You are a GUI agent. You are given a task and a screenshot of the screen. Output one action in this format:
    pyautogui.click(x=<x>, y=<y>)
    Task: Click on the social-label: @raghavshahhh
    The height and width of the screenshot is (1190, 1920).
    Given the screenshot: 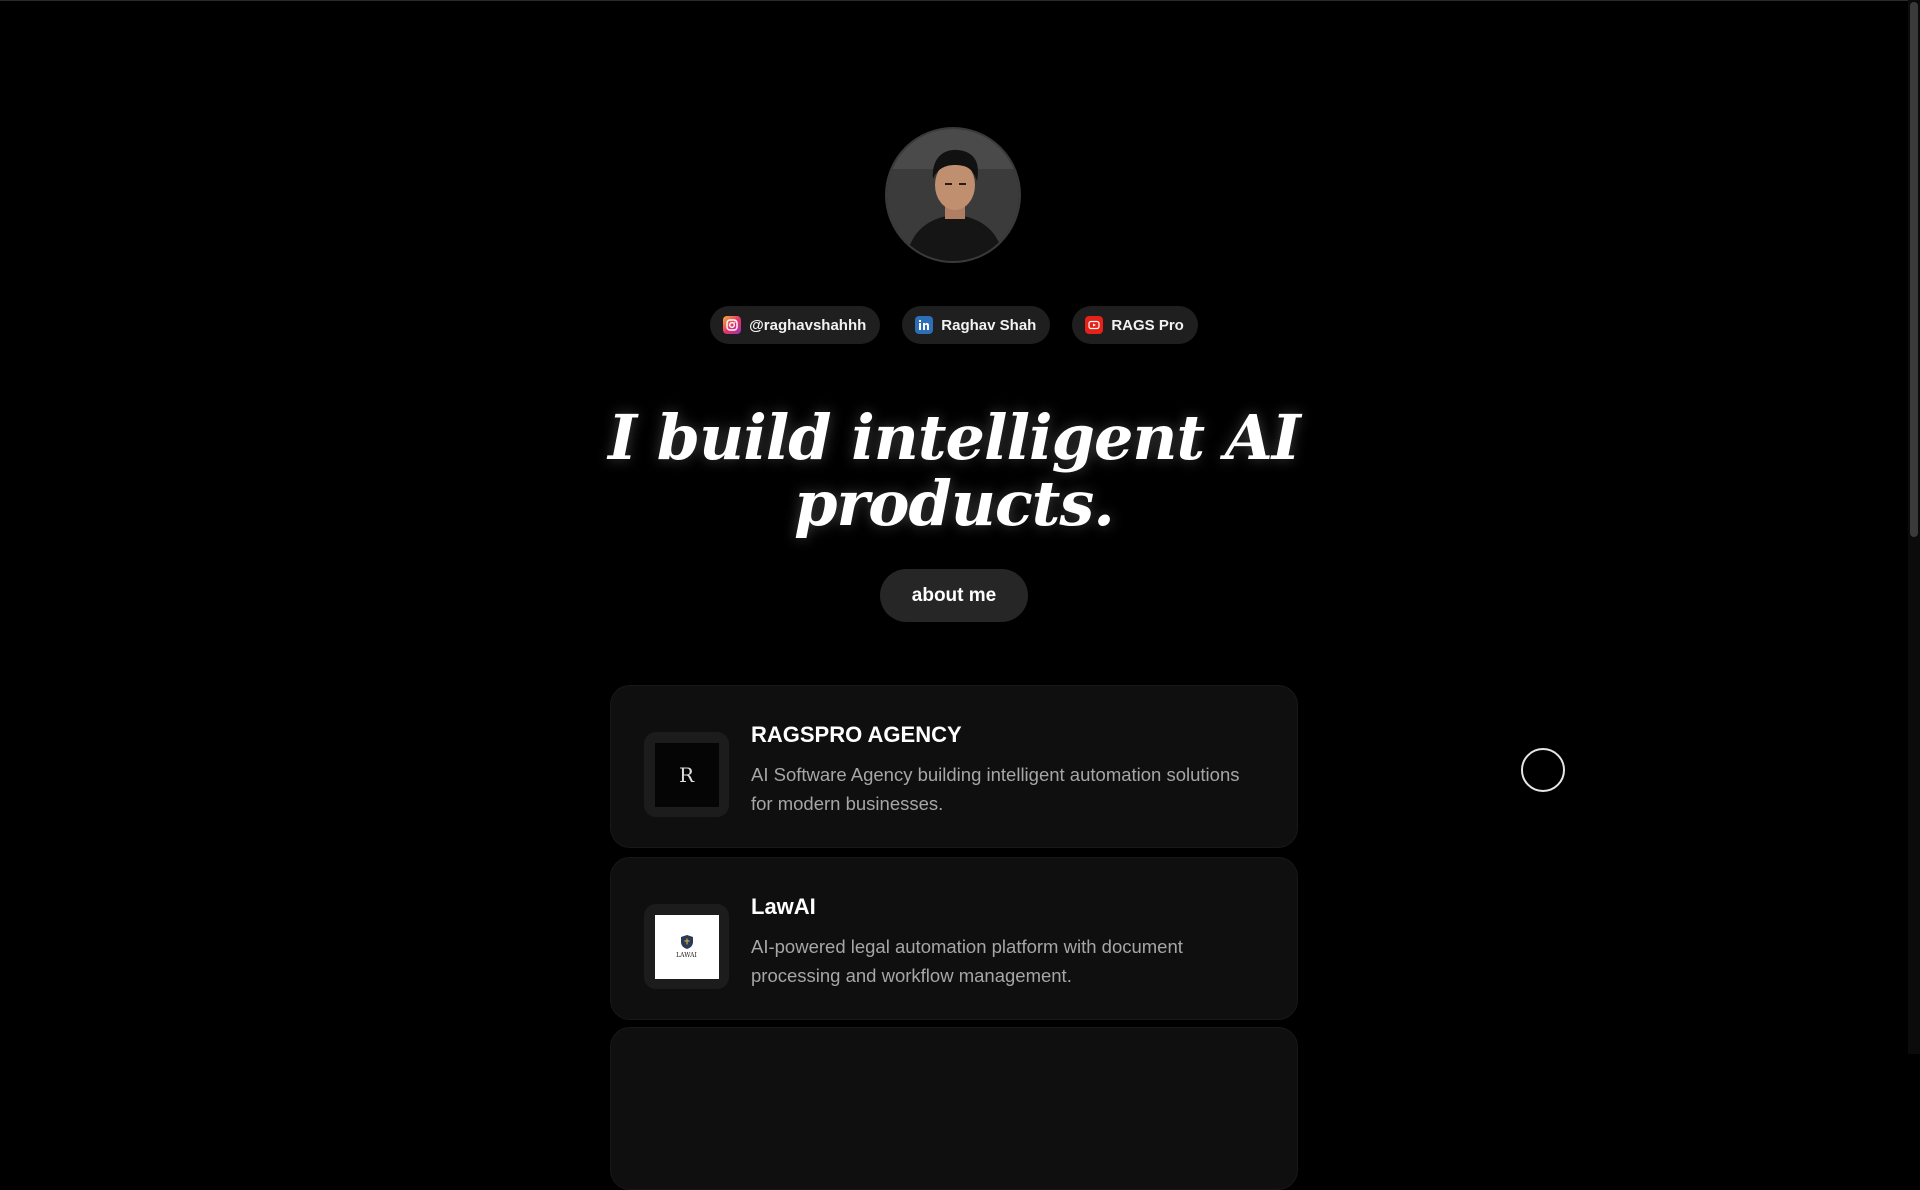 What is the action you would take?
    pyautogui.click(x=808, y=325)
    